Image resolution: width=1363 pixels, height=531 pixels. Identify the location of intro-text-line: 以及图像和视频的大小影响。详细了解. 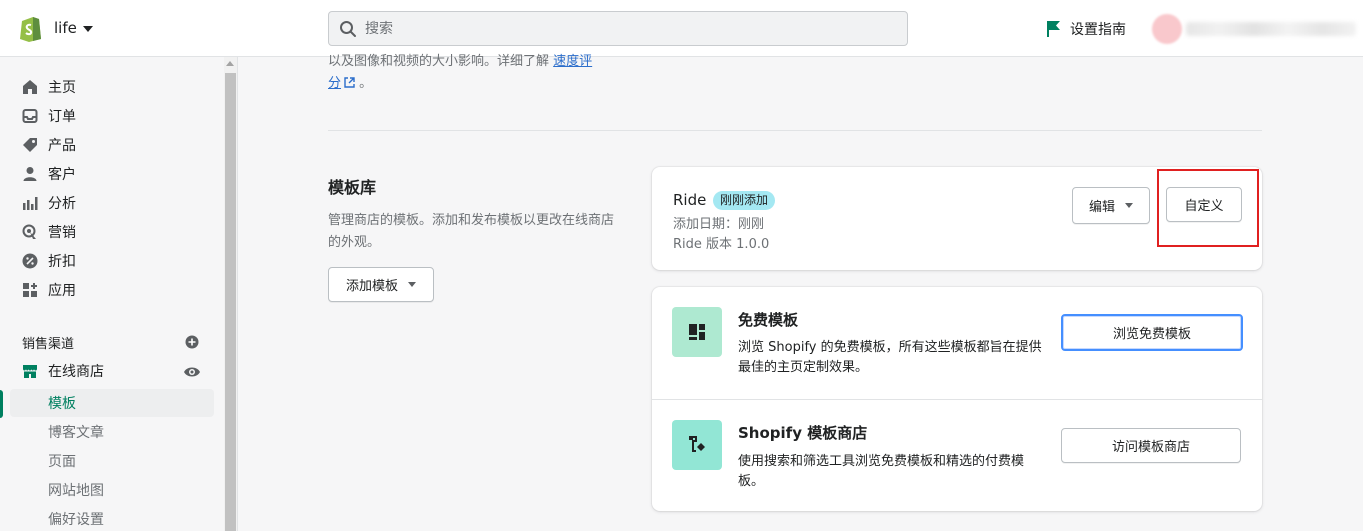
(439, 61).